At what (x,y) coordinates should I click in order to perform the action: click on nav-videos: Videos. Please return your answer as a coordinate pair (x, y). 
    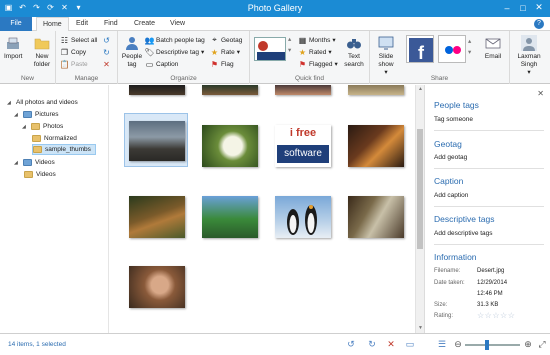
    Looking at the image, I should click on (40, 174).